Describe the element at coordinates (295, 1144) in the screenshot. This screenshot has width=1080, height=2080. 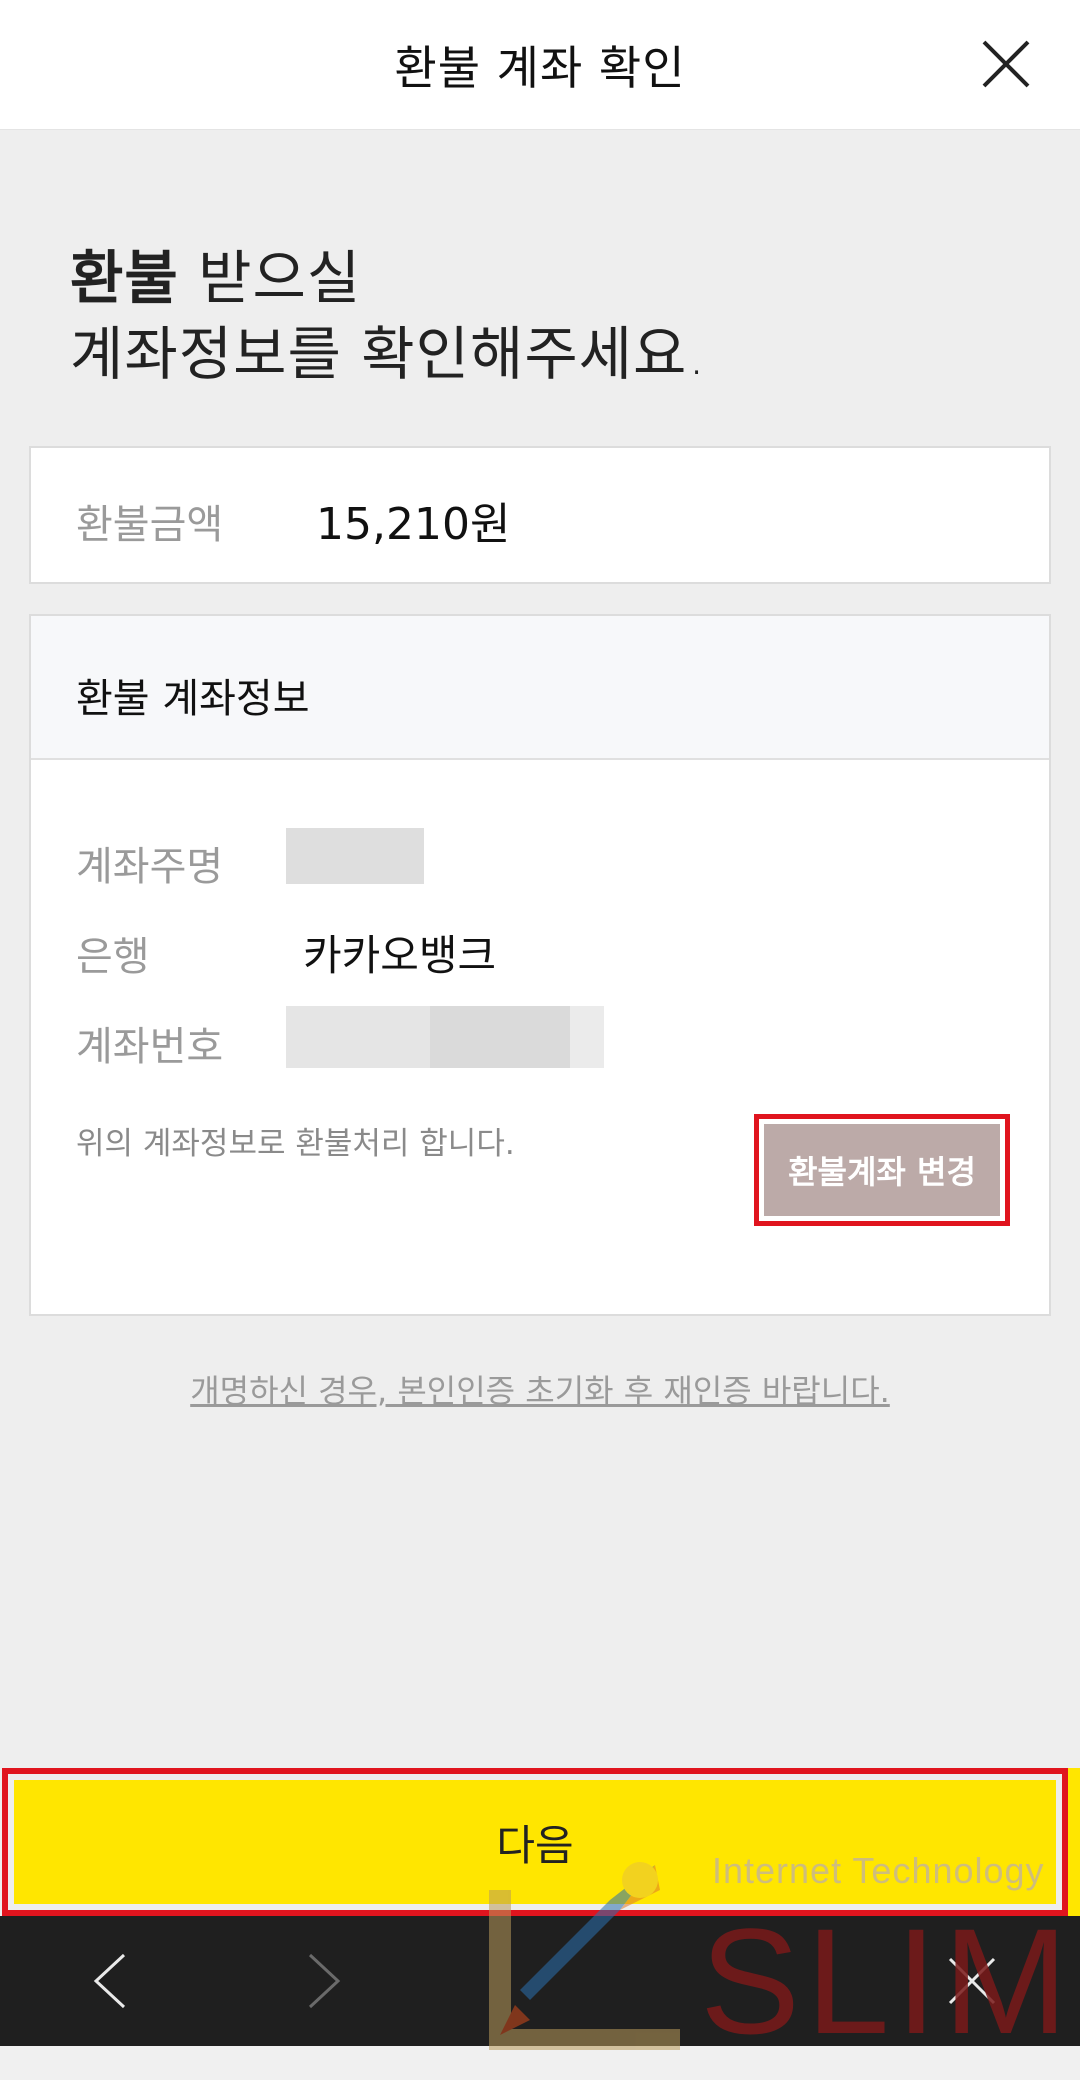
I see `refund-notice: 위의 계좌정보로 환불처리 합니다.` at that location.